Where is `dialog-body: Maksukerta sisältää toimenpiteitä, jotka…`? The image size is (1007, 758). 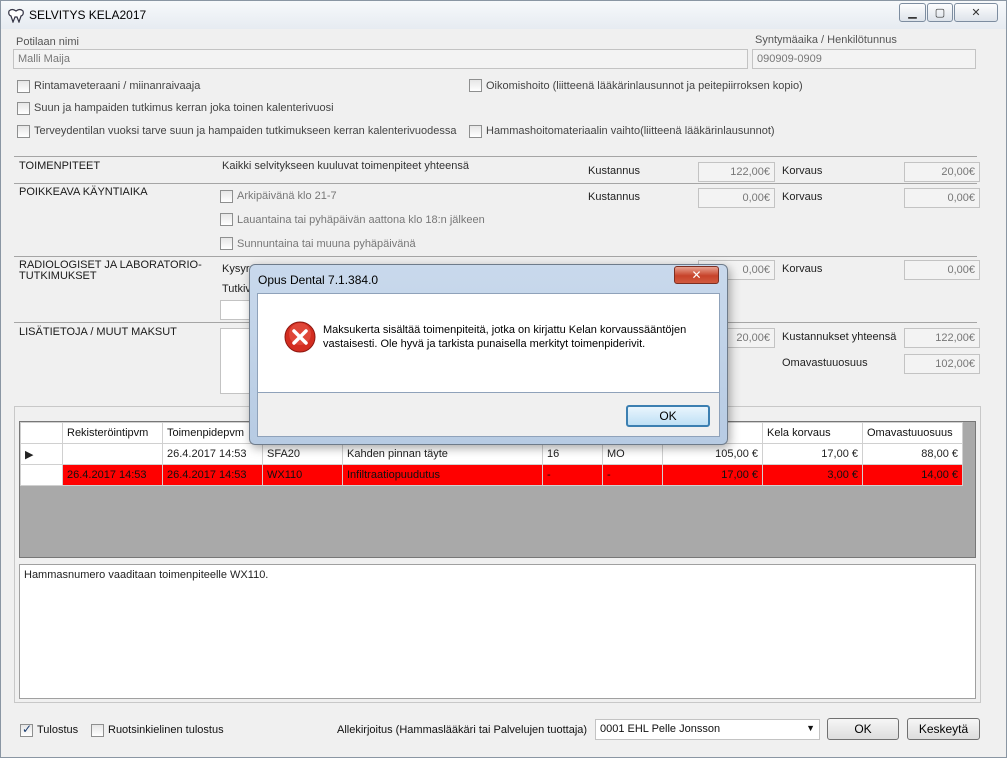
dialog-body: Maksukerta sisältää toimenpiteitä, jotka… is located at coordinates (488, 343).